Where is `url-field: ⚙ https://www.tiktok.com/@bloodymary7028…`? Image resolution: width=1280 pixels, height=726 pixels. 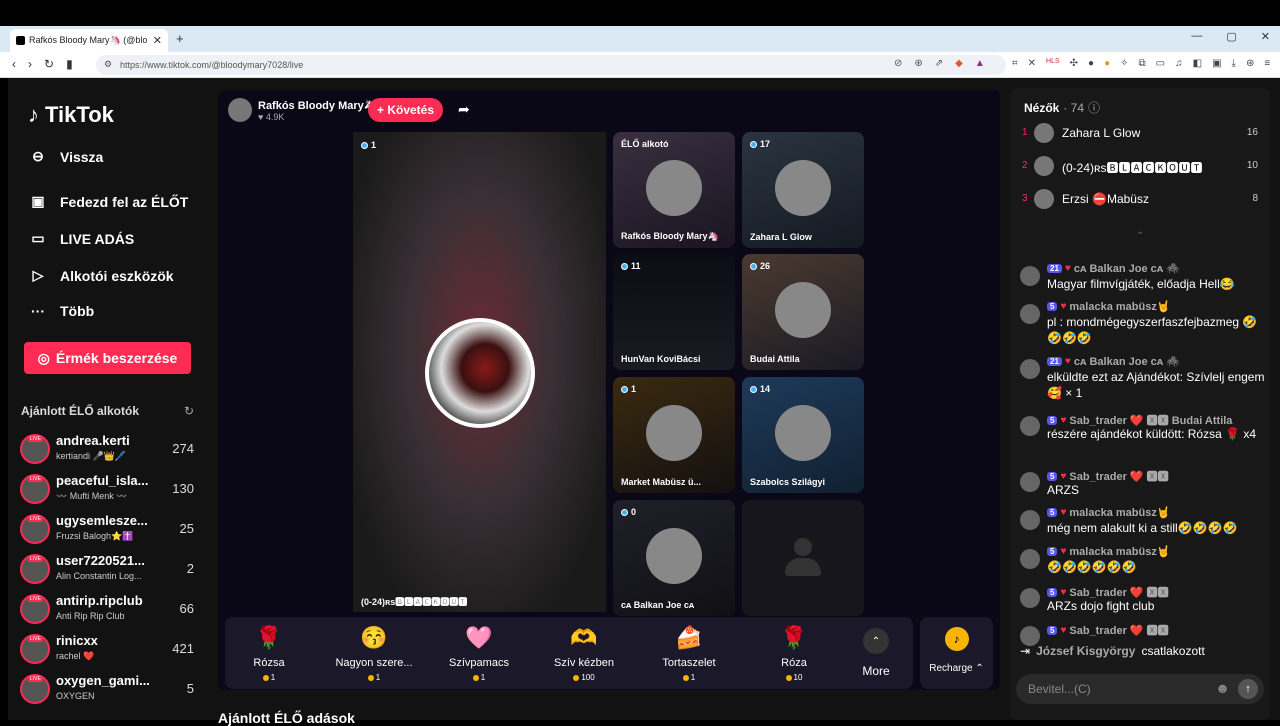
url-field: ⚙ https://www.tiktok.com/@bloodymary7028… is located at coordinates (551, 65).